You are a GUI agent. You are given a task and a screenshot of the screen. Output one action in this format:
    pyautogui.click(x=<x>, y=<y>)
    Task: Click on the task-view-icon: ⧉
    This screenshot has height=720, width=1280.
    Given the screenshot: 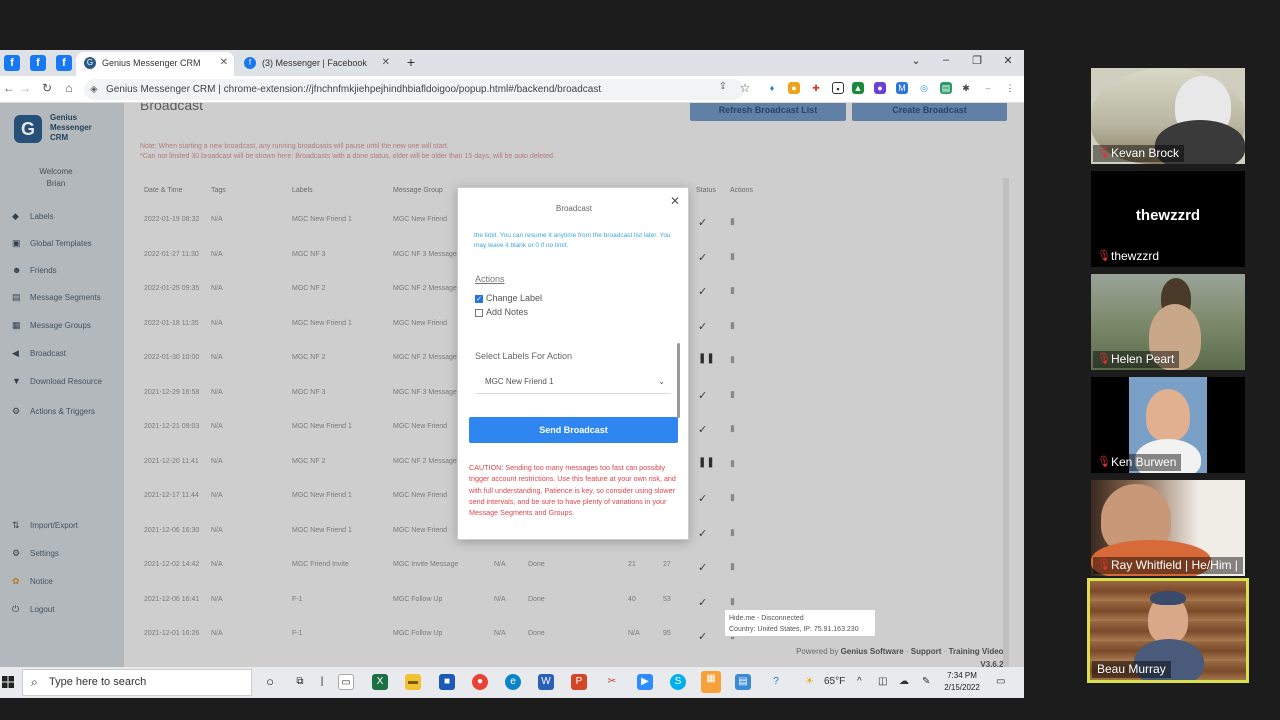 What is the action you would take?
    pyautogui.click(x=300, y=682)
    